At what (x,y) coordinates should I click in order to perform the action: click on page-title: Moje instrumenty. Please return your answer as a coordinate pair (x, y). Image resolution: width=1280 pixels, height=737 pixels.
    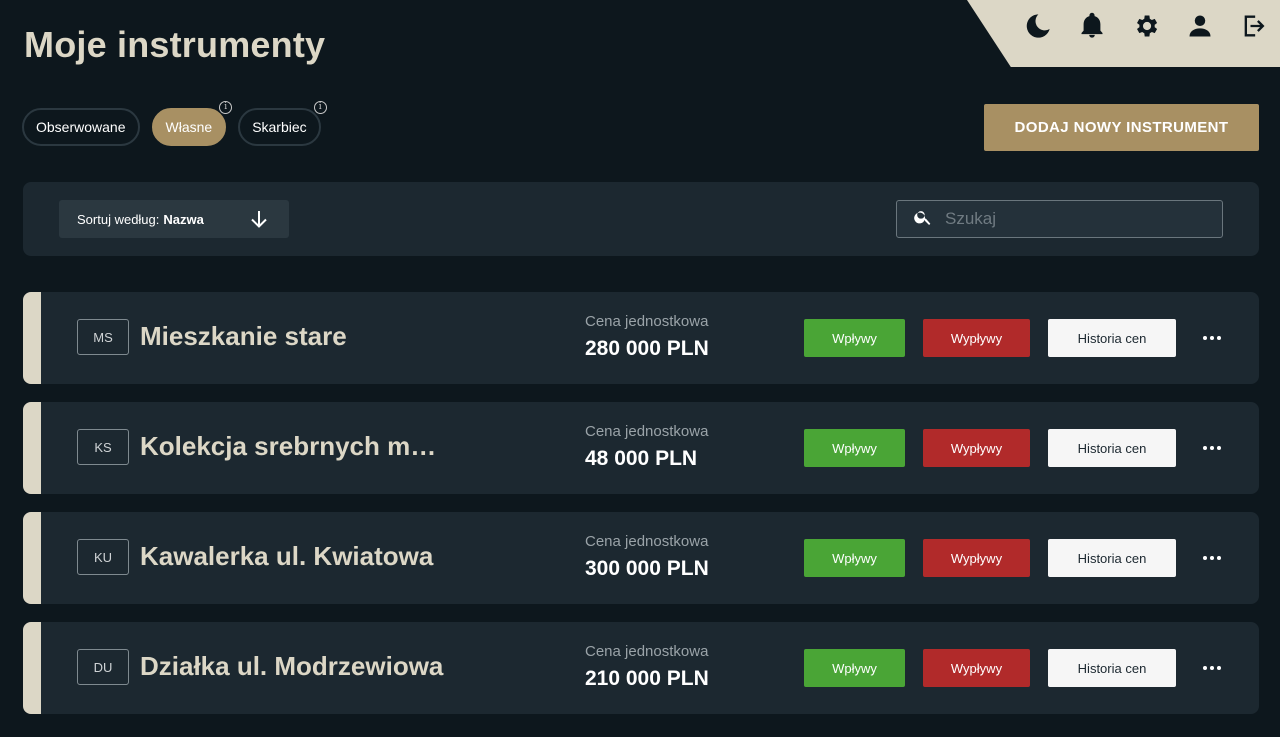
    Looking at the image, I should click on (175, 44).